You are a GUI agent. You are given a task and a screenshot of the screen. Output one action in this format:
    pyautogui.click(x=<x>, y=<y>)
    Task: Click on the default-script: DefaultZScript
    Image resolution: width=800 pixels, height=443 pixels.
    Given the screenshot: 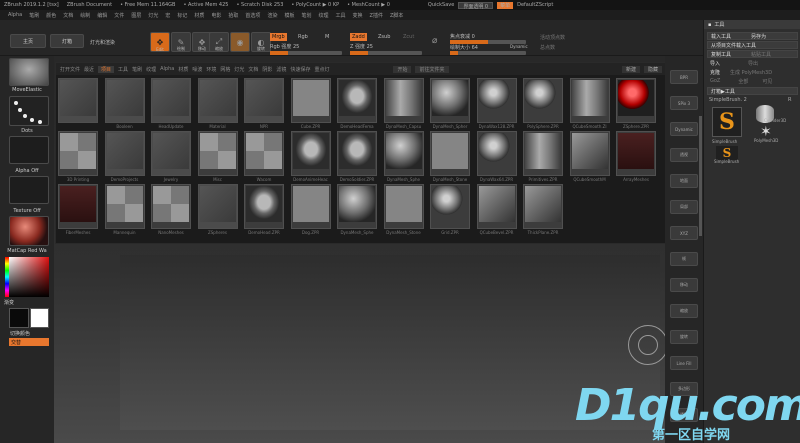 What is the action you would take?
    pyautogui.click(x=535, y=5)
    